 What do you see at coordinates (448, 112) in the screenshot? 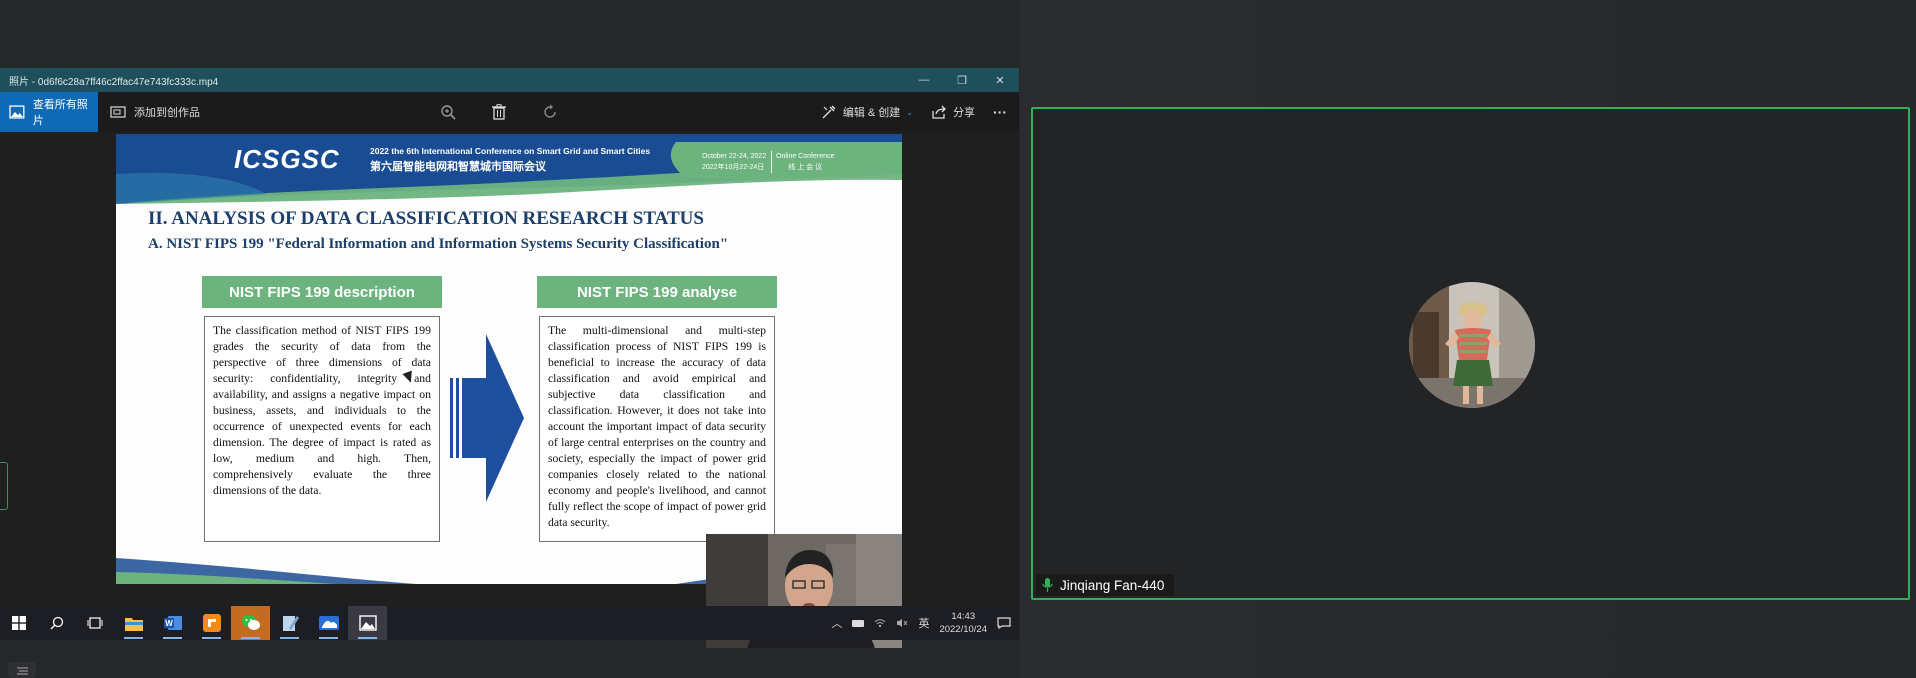
I see `zoom-icon` at bounding box center [448, 112].